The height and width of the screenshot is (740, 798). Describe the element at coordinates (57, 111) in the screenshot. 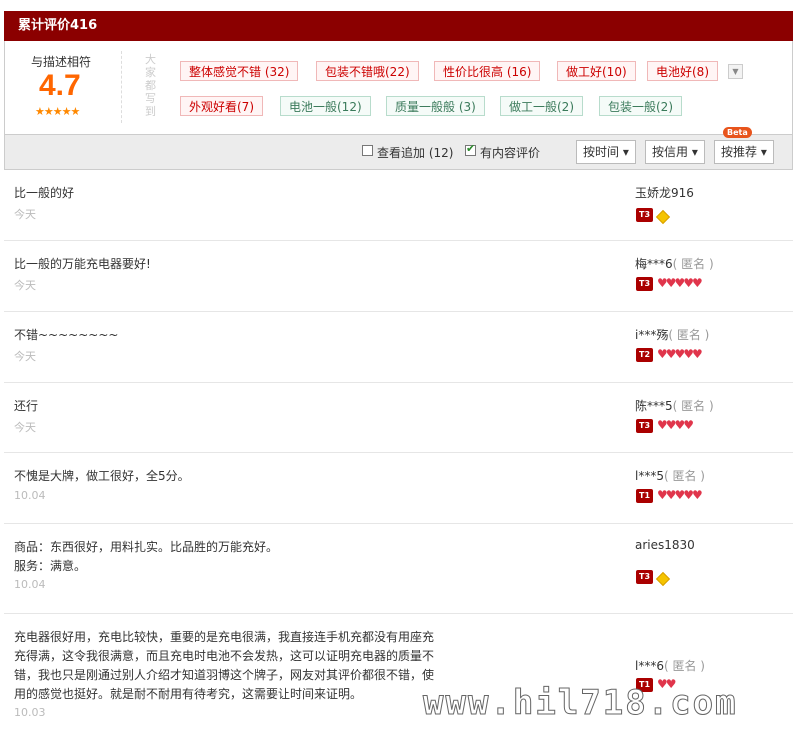

I see `rating-stars-icon: ★★★★★` at that location.